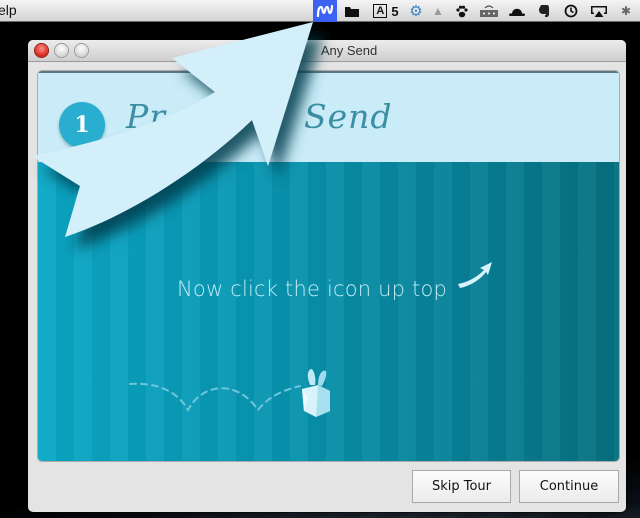 This screenshot has width=640, height=518. Describe the element at coordinates (626, 11) in the screenshot. I see `bluetooth-icon: ✱` at that location.